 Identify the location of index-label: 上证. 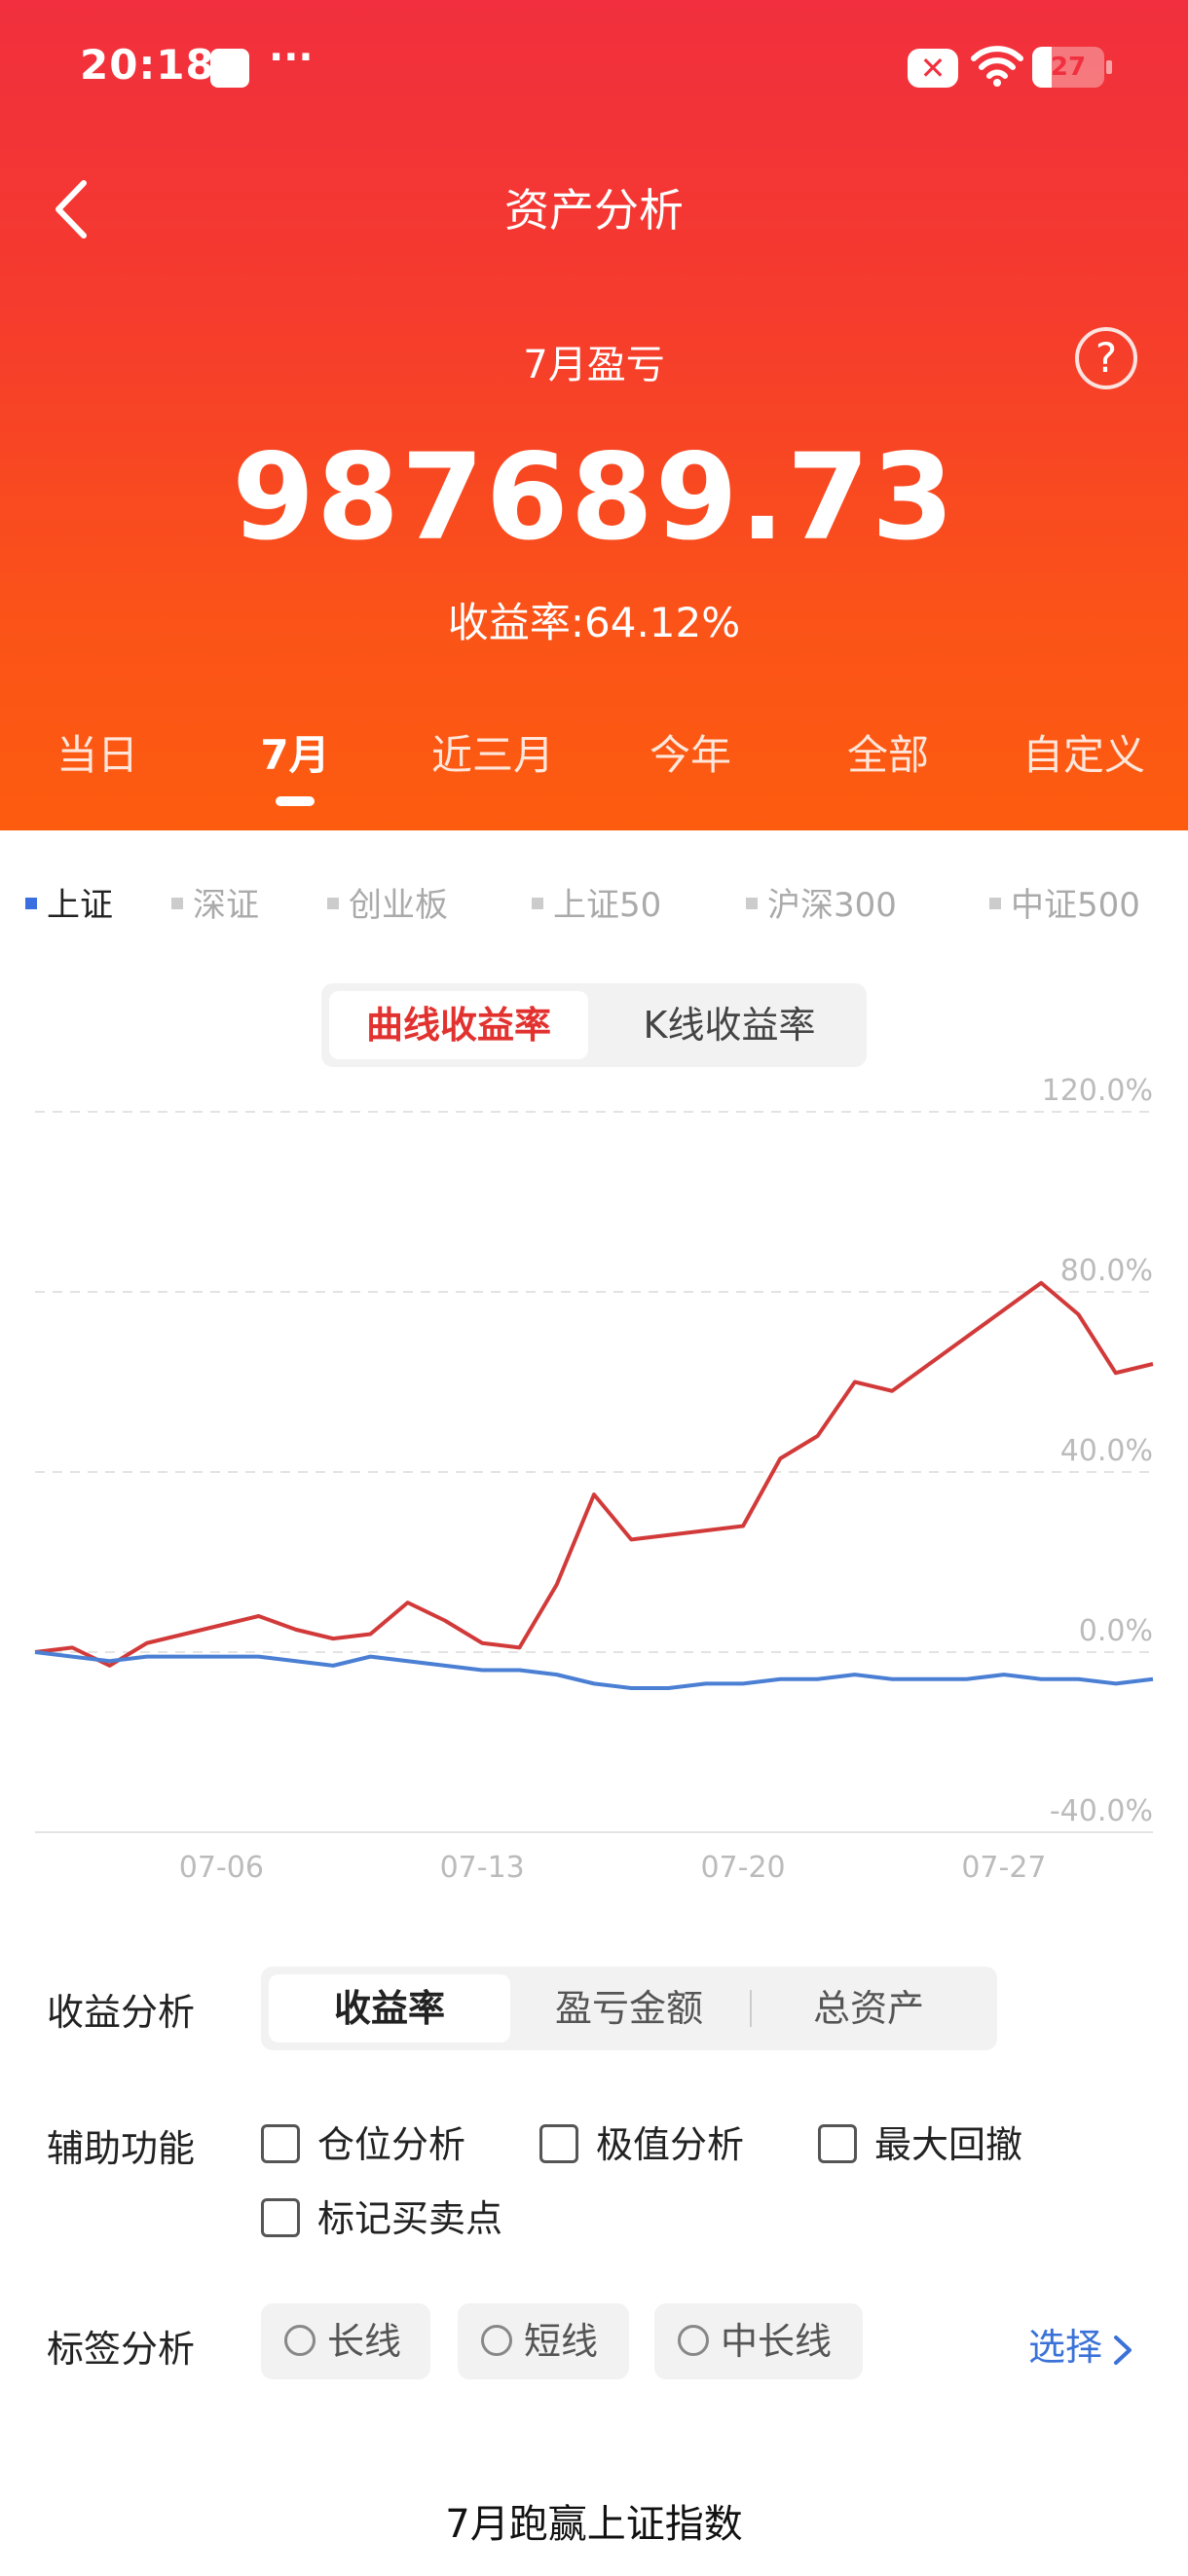
(80, 905).